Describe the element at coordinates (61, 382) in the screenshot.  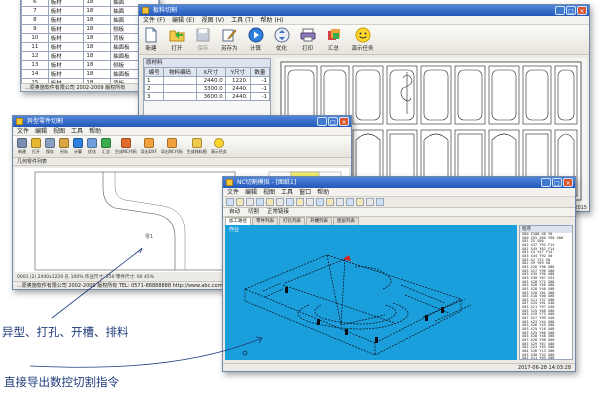
I see `caption-export-nc: 直接导出数控切割指令` at that location.